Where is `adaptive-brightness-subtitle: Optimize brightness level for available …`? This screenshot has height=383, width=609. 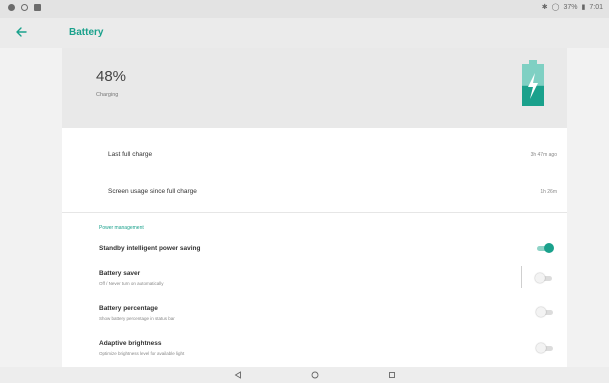 adaptive-brightness-subtitle: Optimize brightness level for available … is located at coordinates (142, 353).